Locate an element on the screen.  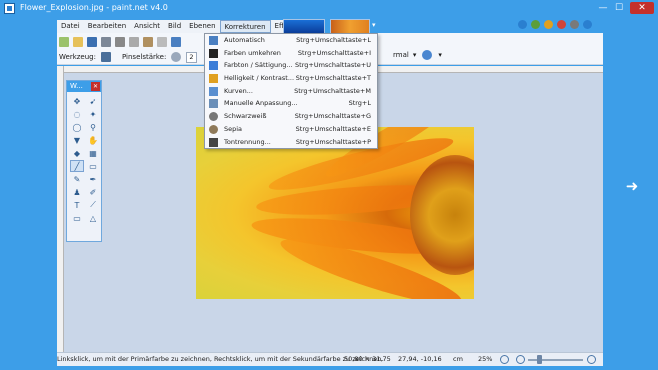
brush-minus-icon is located at coordinates (176, 57).